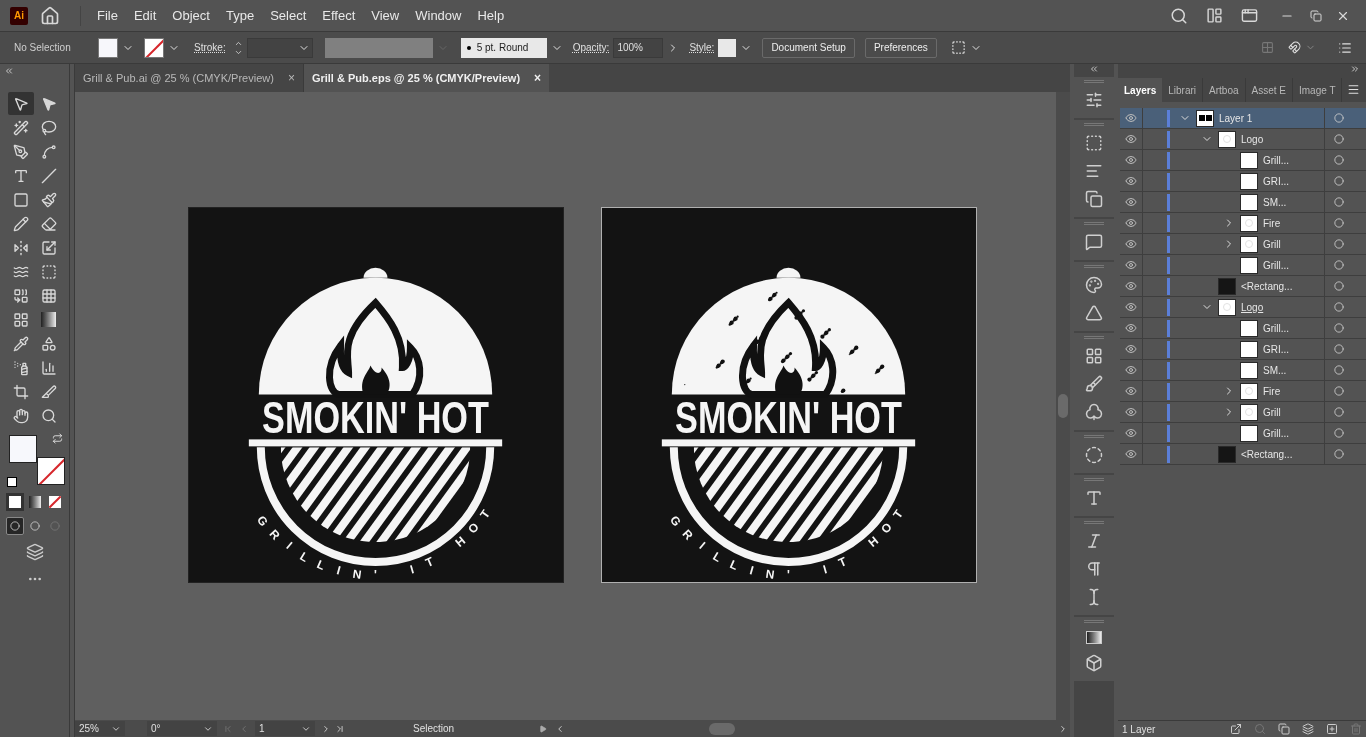 The height and width of the screenshot is (737, 1366). Describe the element at coordinates (339, 15) in the screenshot. I see `menu-item: Effect` at that location.